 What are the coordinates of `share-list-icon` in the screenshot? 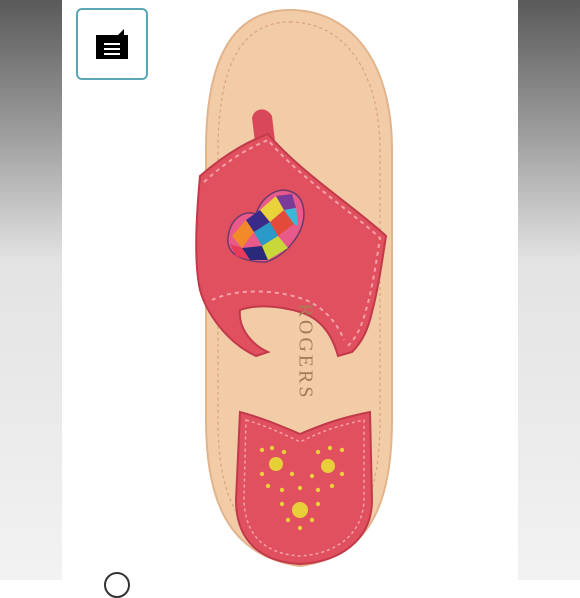 It's located at (112, 44).